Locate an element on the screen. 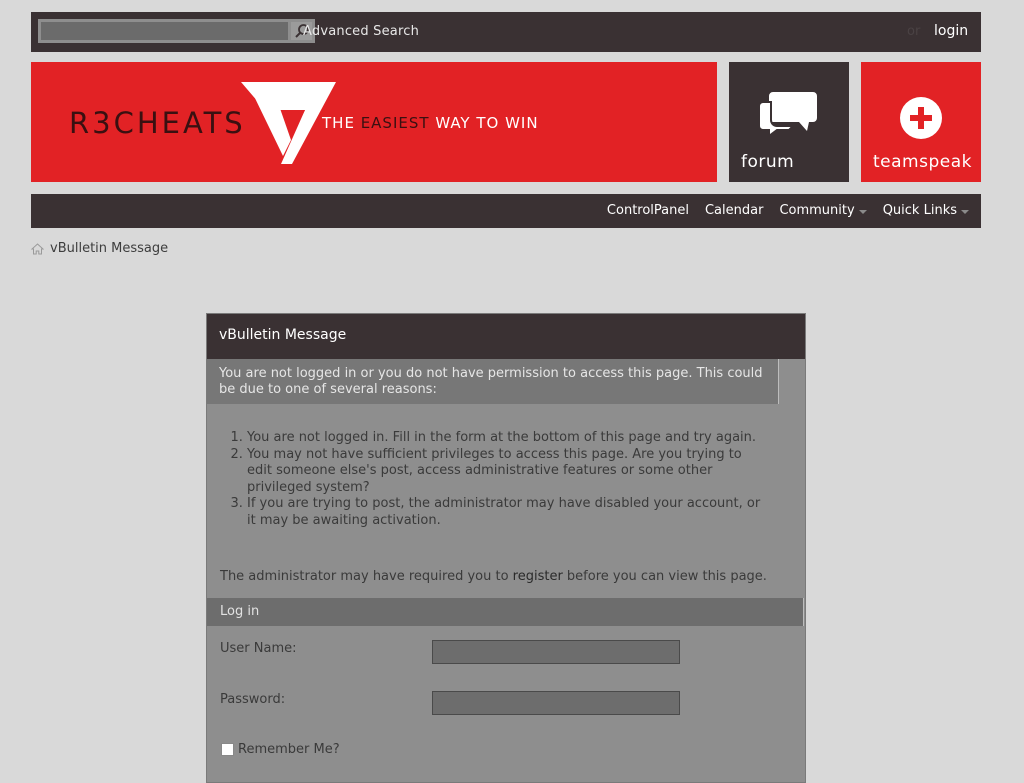 The width and height of the screenshot is (1024, 783). forum-tile-label: forum is located at coordinates (768, 162).